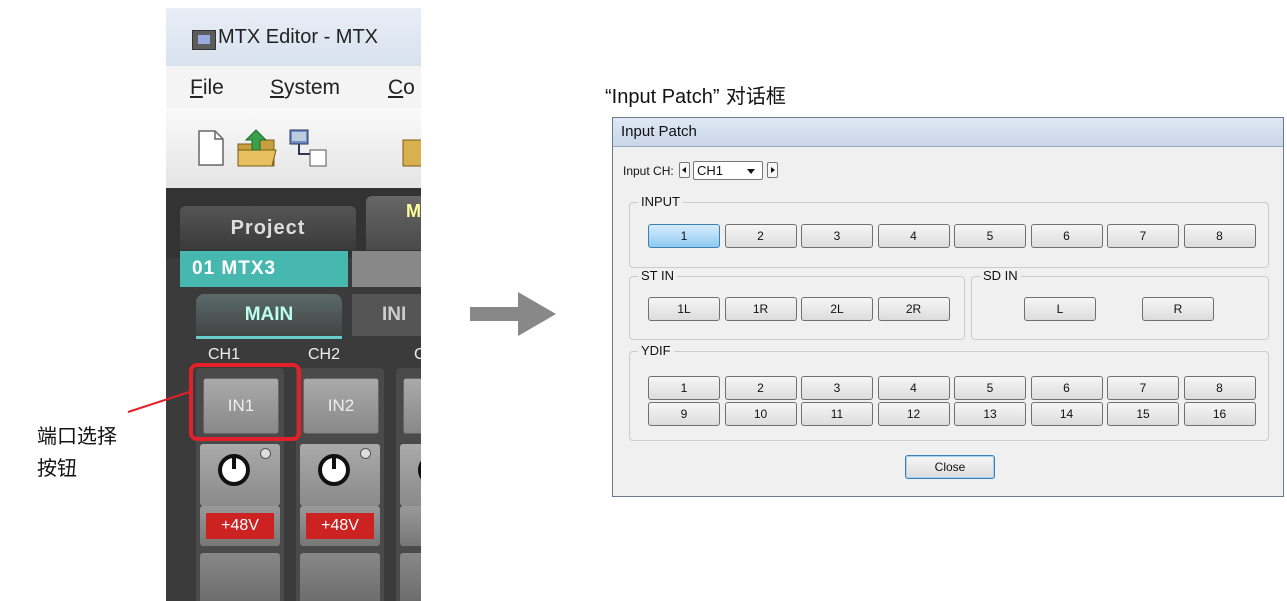 The width and height of the screenshot is (1287, 601). Describe the element at coordinates (913, 309) in the screenshot. I see `st-in-button-2r: 2R` at that location.